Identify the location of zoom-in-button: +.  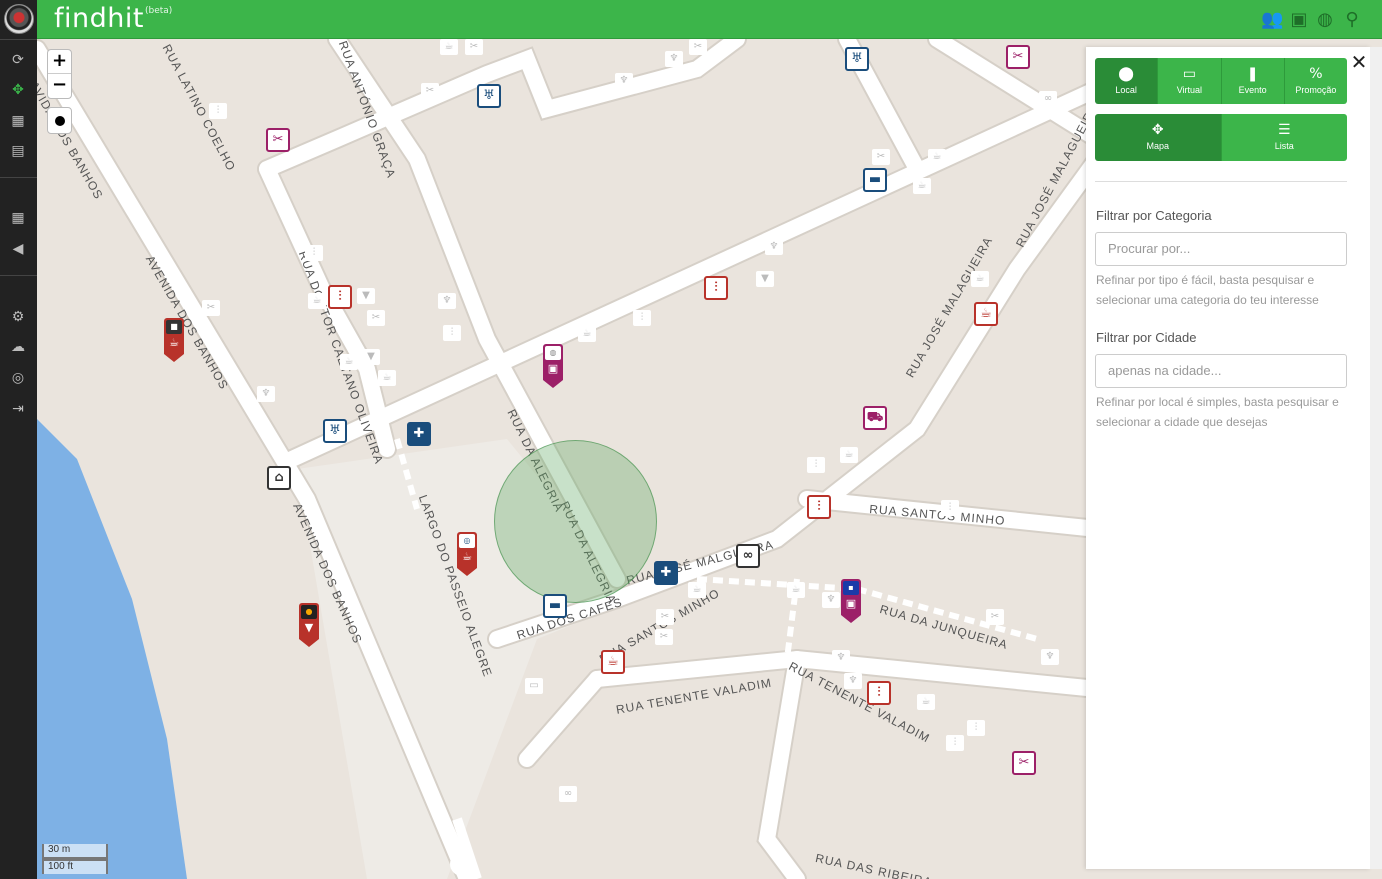
(59, 62).